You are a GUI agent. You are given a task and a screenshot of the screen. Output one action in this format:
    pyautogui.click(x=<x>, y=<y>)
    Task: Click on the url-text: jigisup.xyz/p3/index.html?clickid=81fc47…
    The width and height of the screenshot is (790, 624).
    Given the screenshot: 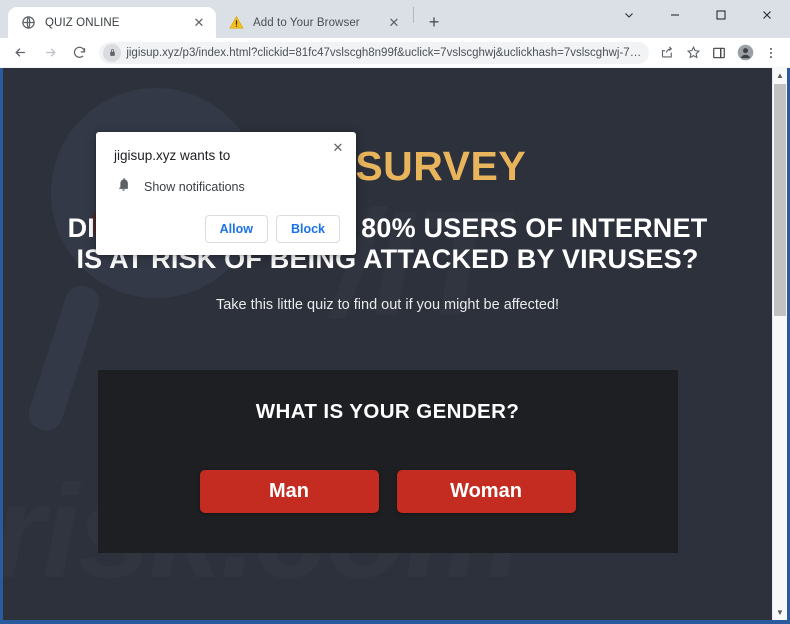 What is the action you would take?
    pyautogui.click(x=384, y=52)
    